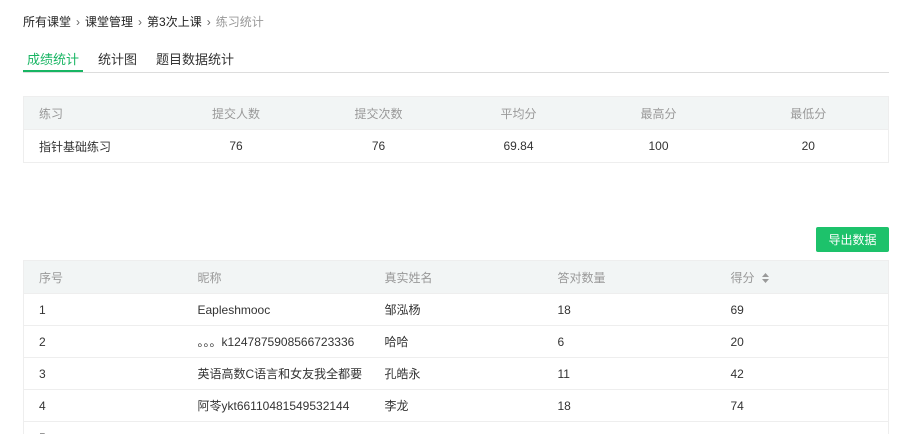 The height and width of the screenshot is (434, 915). What do you see at coordinates (291, 373) in the screenshot?
I see `cell-nickname: 英语高数C语言和女友我全都要` at bounding box center [291, 373].